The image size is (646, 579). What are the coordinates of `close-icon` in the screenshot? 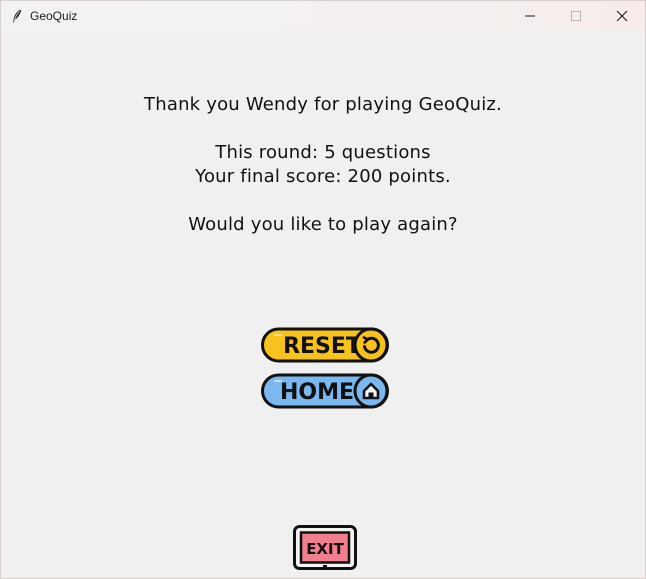 It's located at (622, 15).